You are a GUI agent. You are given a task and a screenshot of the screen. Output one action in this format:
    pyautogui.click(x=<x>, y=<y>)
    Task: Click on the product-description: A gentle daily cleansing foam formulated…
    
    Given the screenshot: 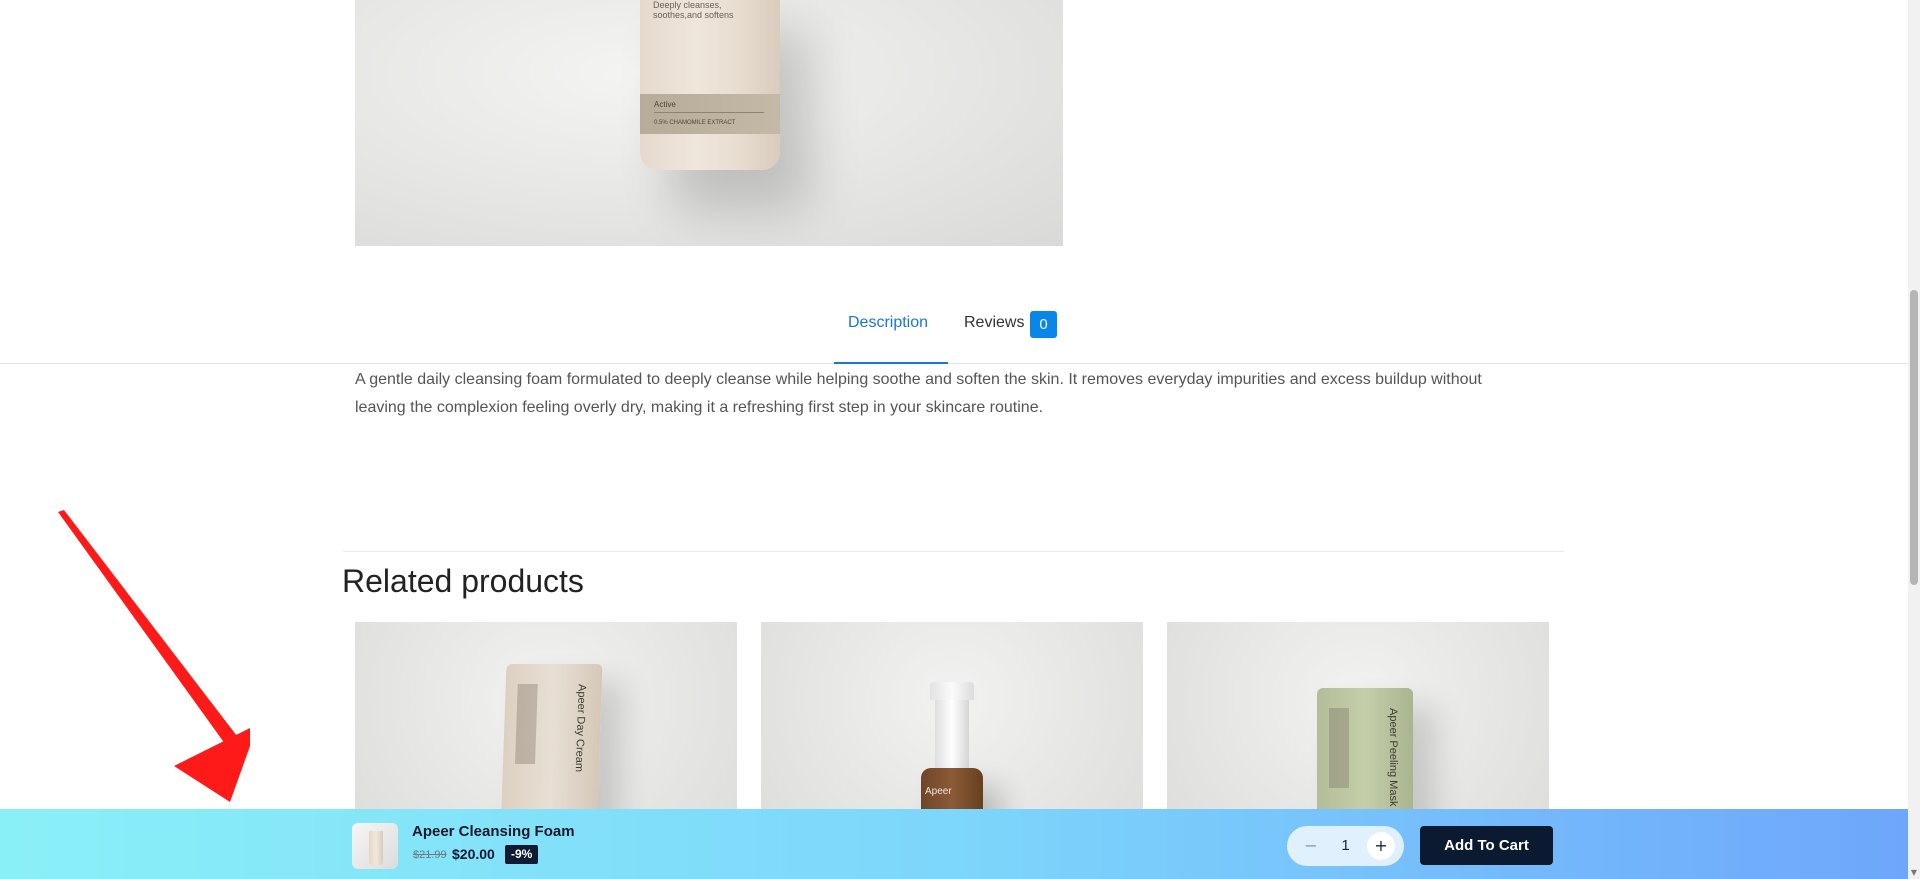 What is the action you would take?
    pyautogui.click(x=918, y=393)
    